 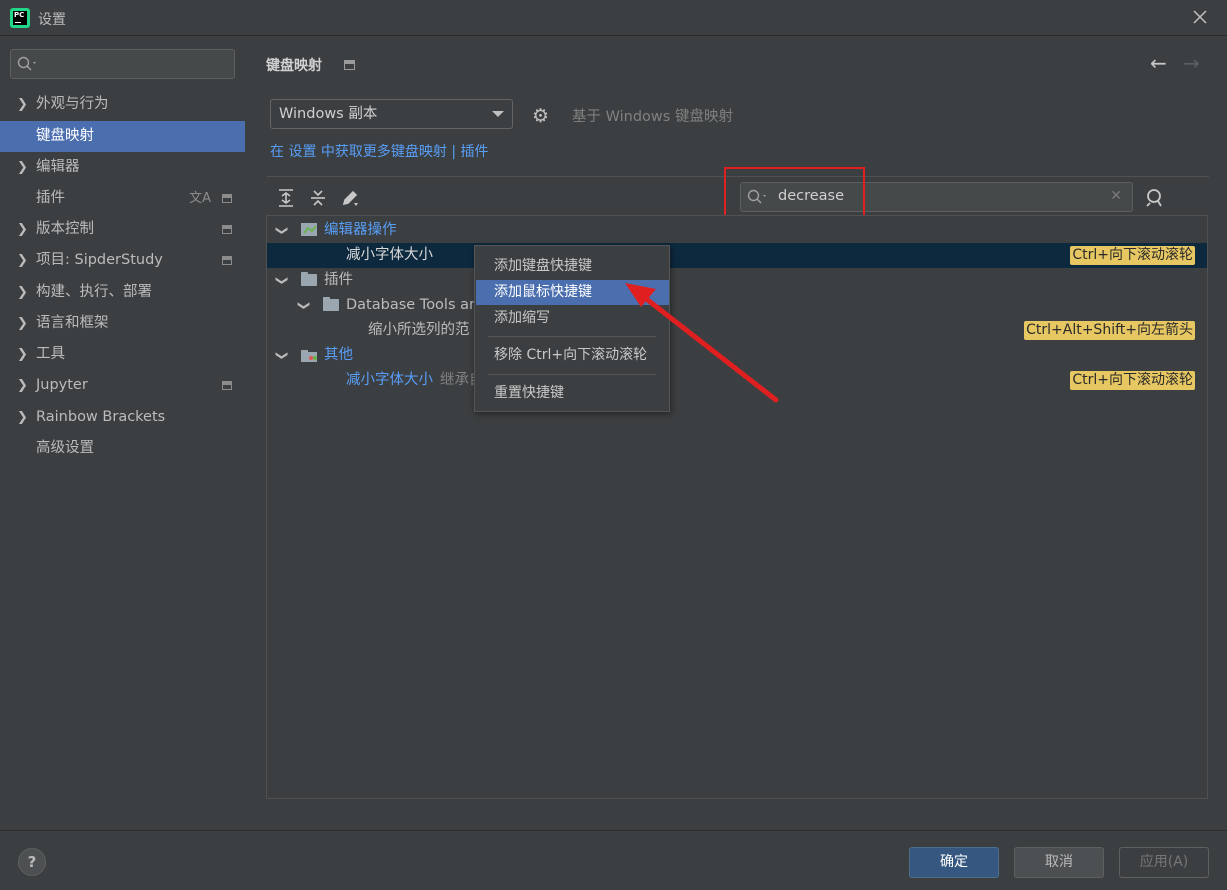 I want to click on ok-button: 确定, so click(x=954, y=862).